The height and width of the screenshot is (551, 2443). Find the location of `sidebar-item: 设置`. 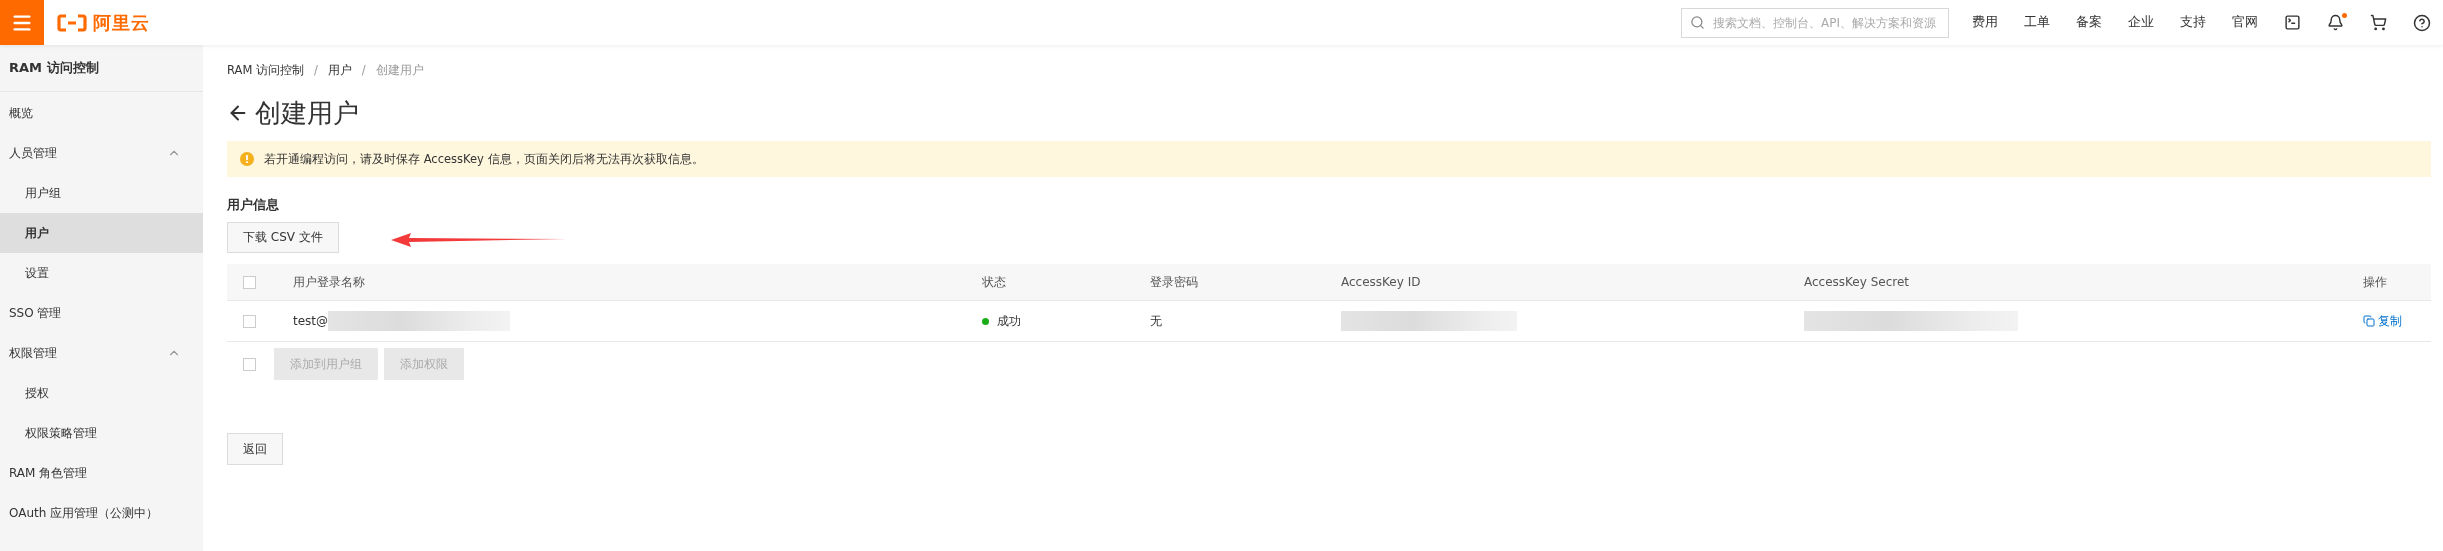

sidebar-item: 设置 is located at coordinates (101, 273).